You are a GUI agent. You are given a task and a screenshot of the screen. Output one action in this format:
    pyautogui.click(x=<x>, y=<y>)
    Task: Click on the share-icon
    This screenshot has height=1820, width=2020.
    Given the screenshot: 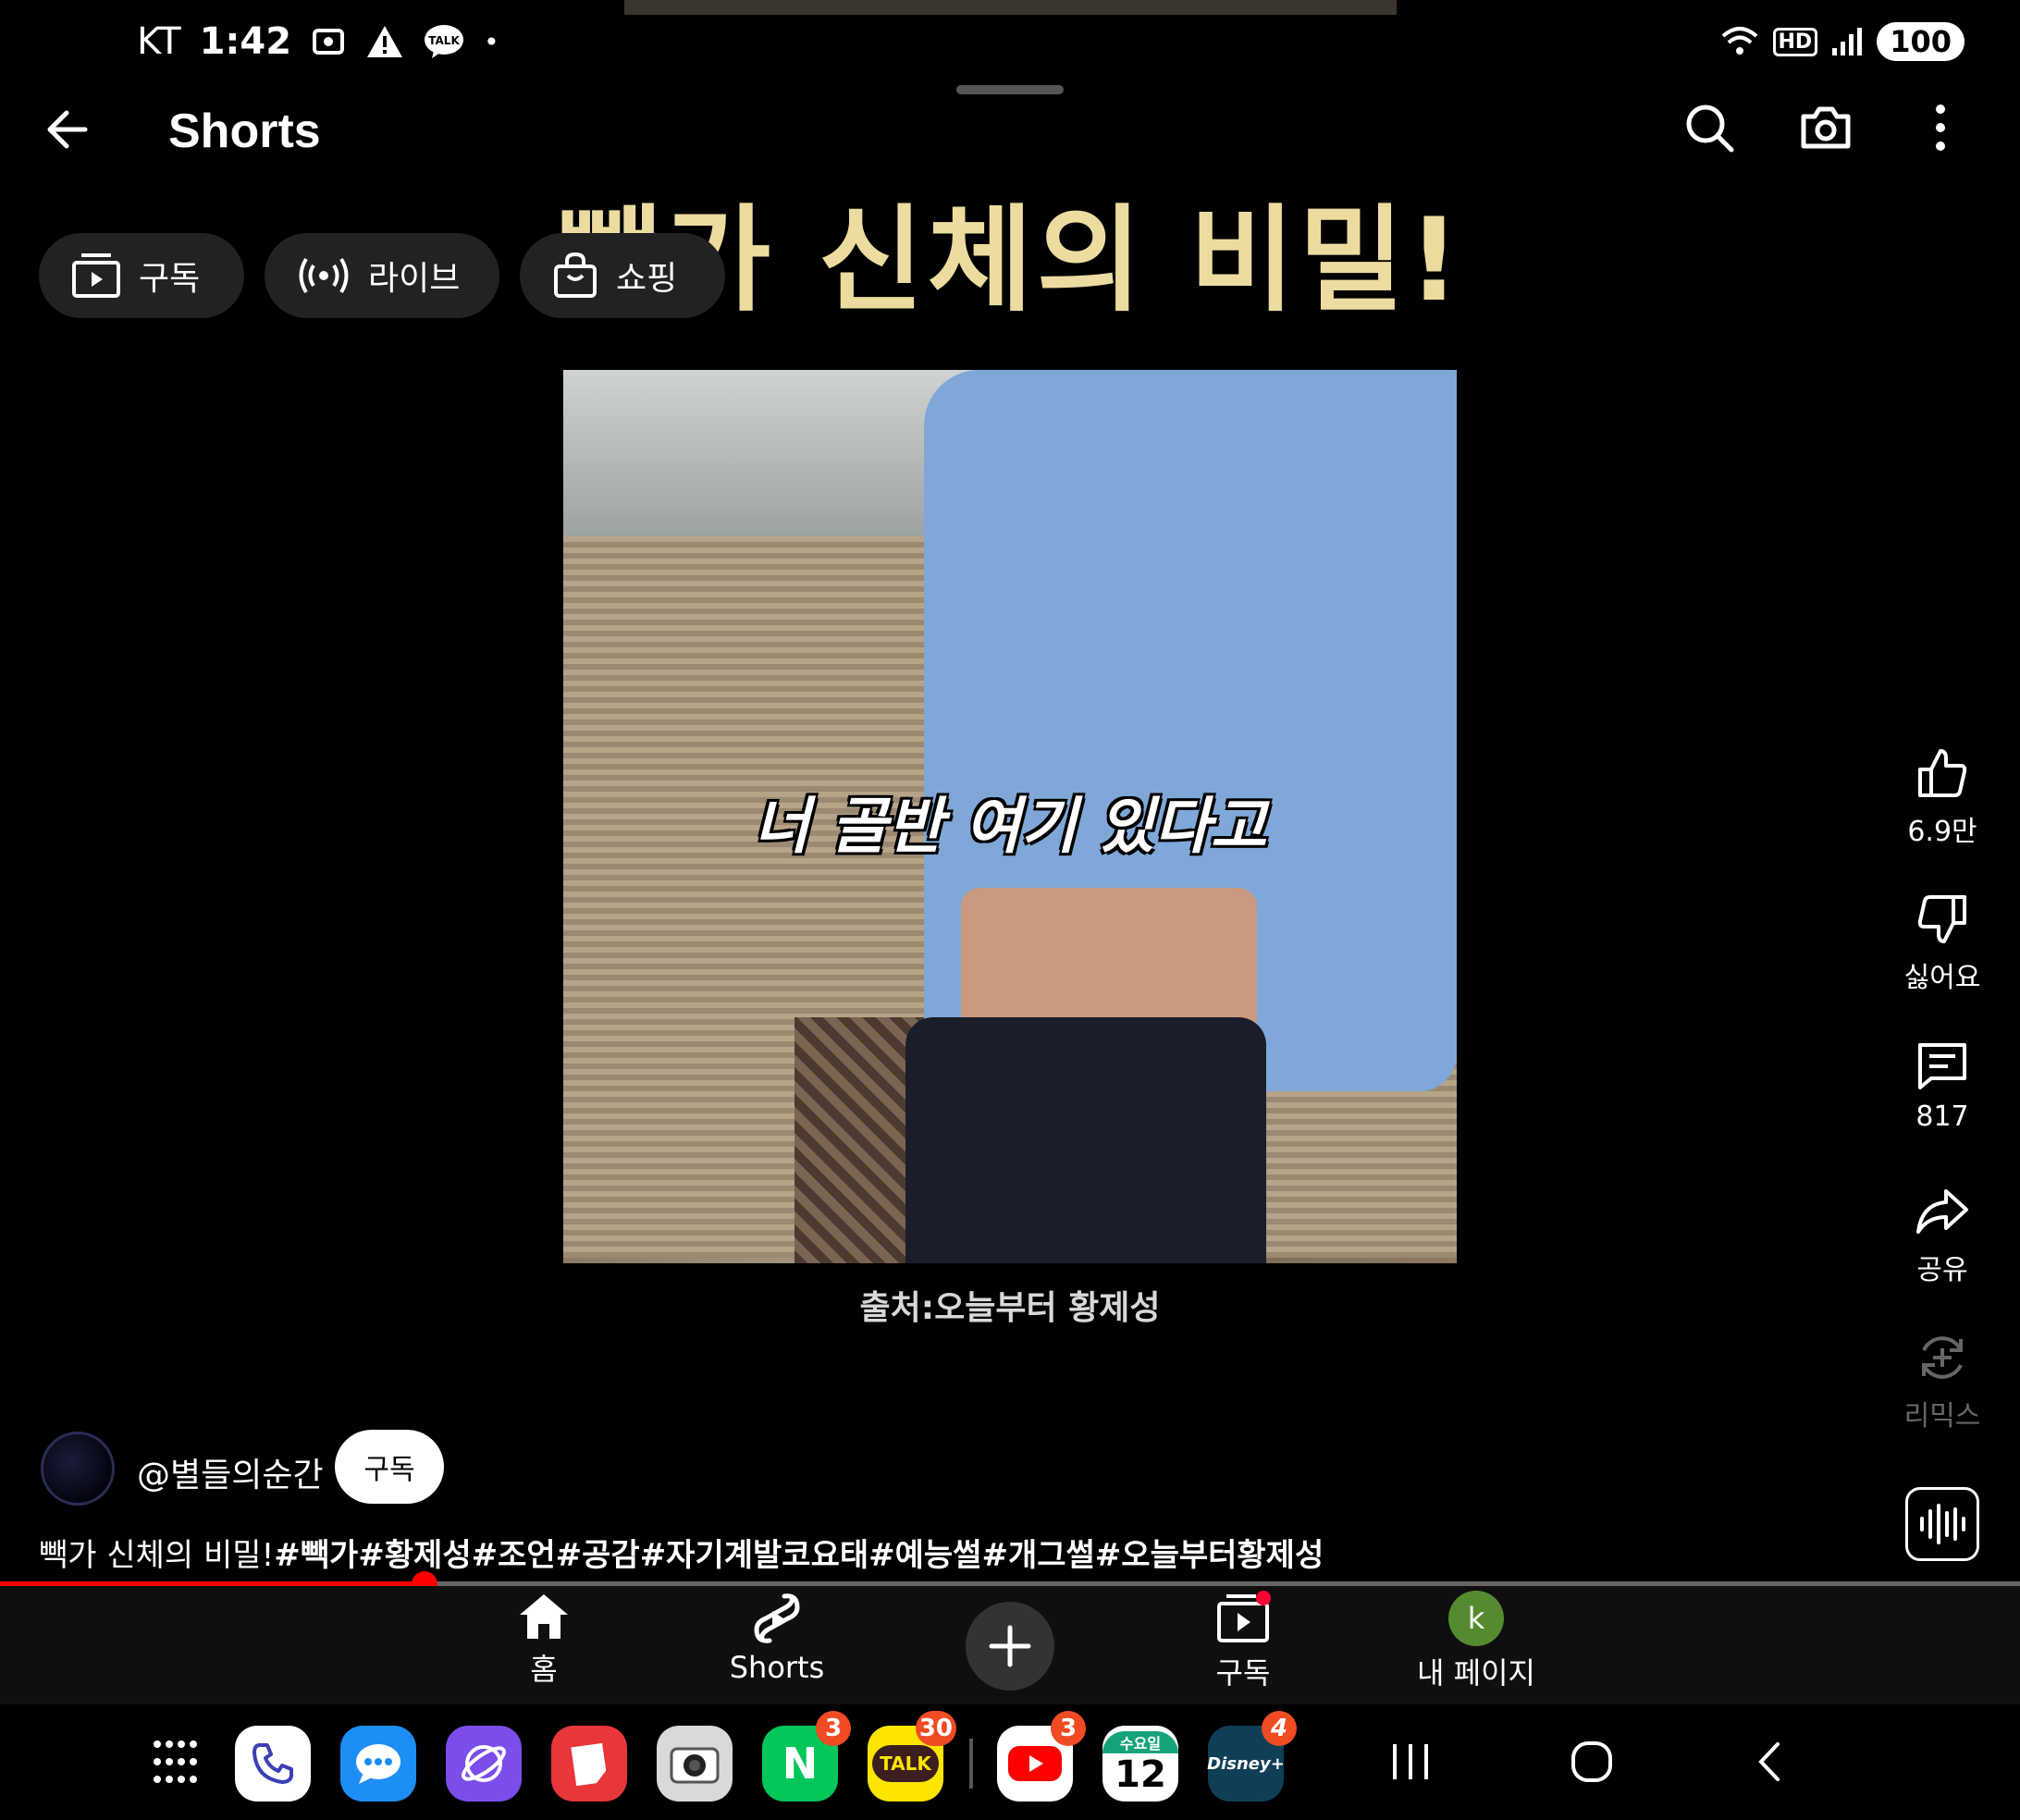 What is the action you would take?
    pyautogui.click(x=1942, y=1211)
    